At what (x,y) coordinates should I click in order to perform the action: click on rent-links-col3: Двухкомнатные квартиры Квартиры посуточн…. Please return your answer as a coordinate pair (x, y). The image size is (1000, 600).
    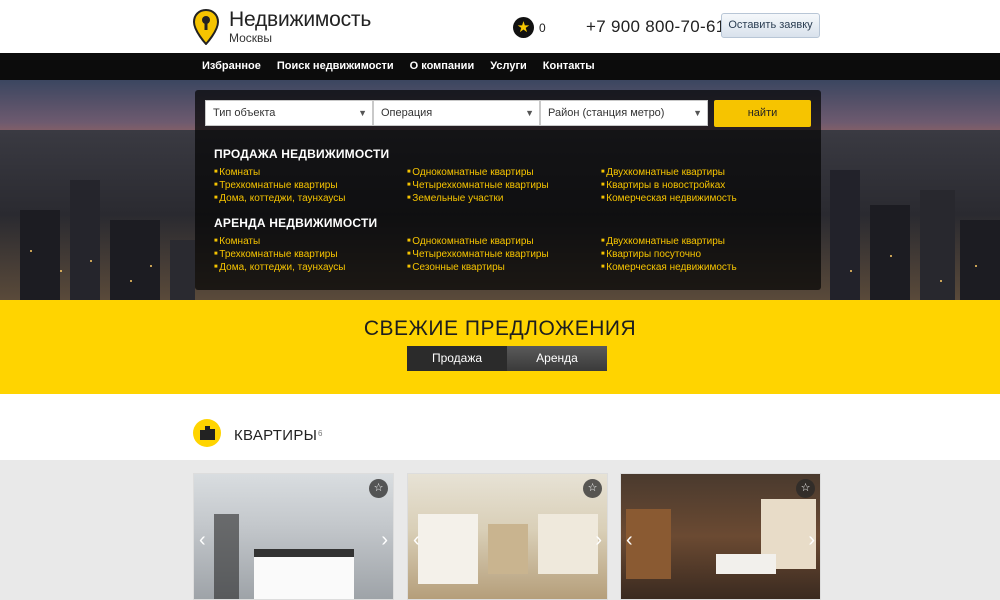
    Looking at the image, I should click on (669, 254).